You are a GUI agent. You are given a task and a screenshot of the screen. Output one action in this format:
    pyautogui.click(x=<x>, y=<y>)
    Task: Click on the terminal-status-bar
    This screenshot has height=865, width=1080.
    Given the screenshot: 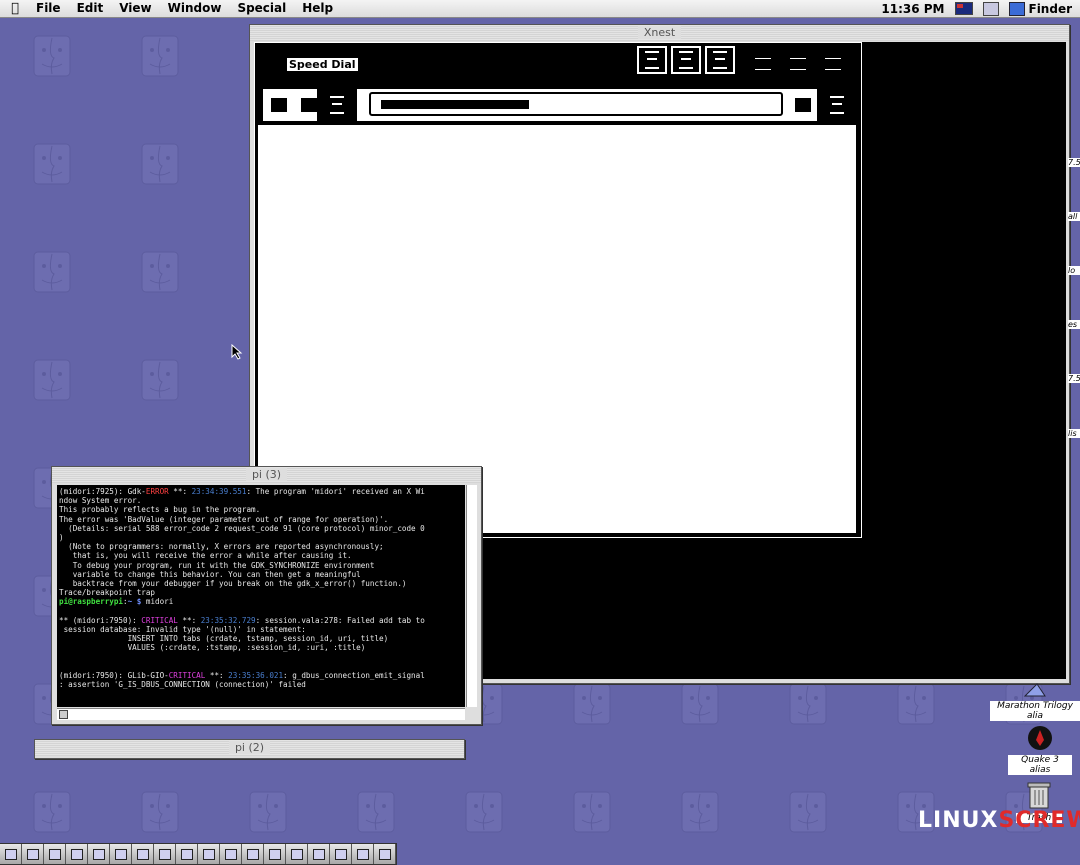 What is the action you would take?
    pyautogui.click(x=261, y=714)
    